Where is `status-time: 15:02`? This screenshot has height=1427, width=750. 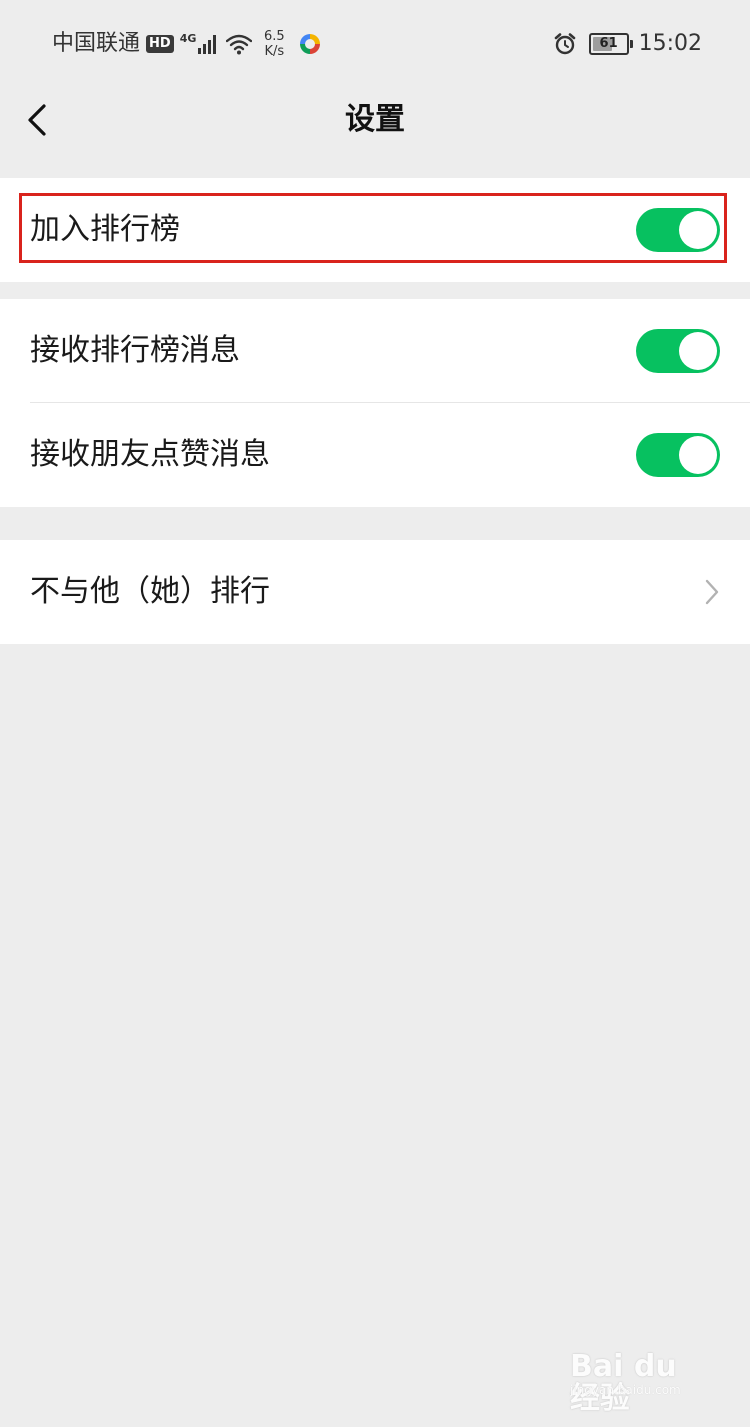
status-time: 15:02 is located at coordinates (670, 43).